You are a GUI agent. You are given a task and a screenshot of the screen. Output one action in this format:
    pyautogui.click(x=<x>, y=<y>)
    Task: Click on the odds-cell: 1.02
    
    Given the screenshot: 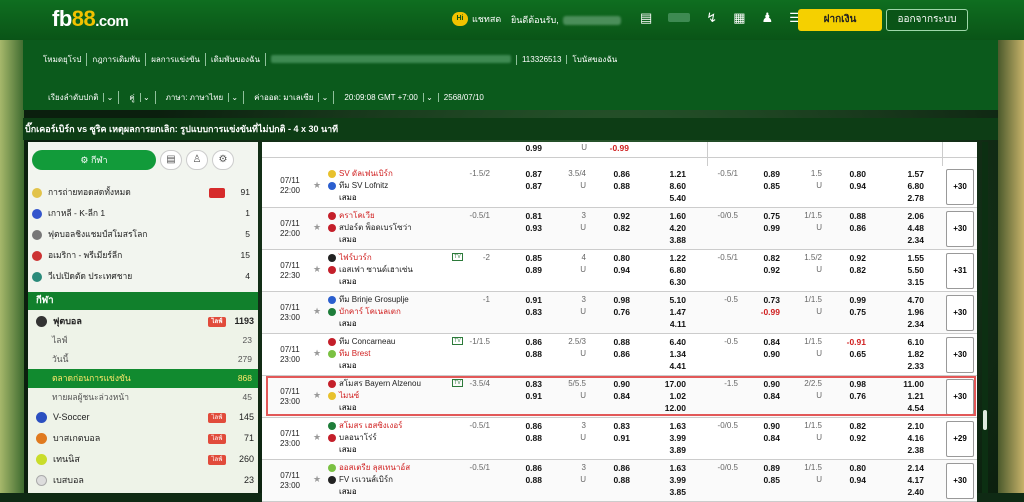 What is the action you would take?
    pyautogui.click(x=664, y=396)
    